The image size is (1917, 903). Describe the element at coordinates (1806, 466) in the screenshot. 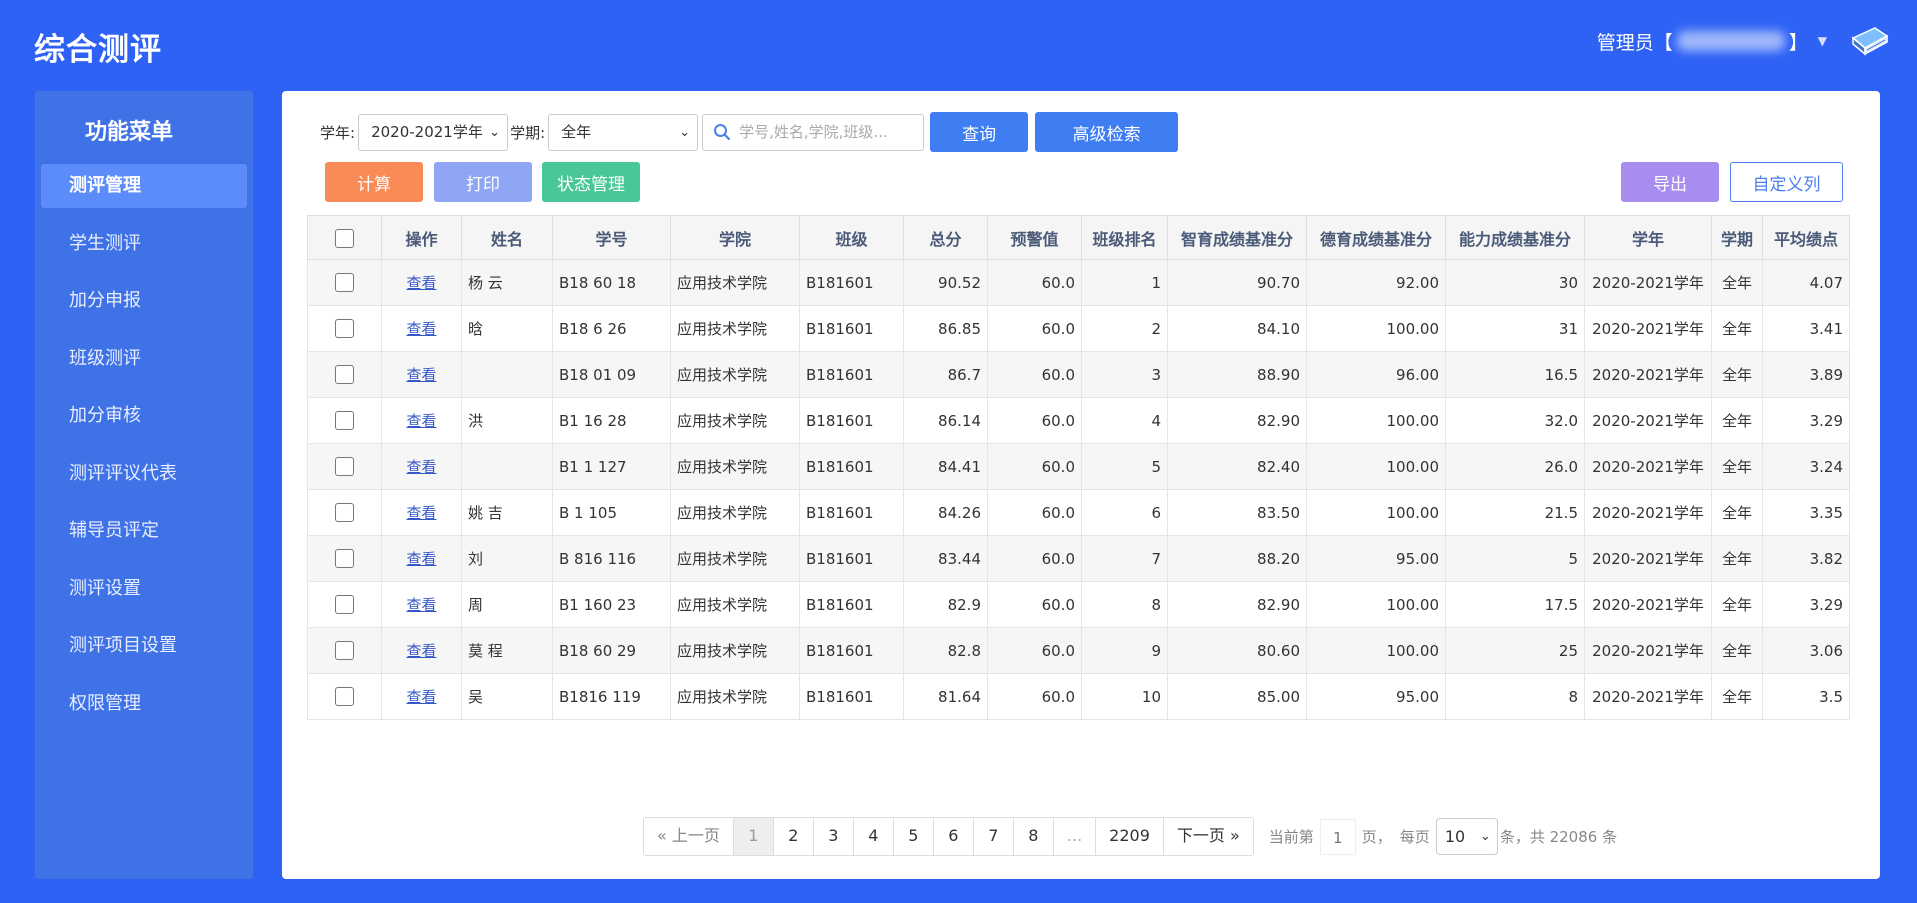

I see `cell-gpa: 3.24` at that location.